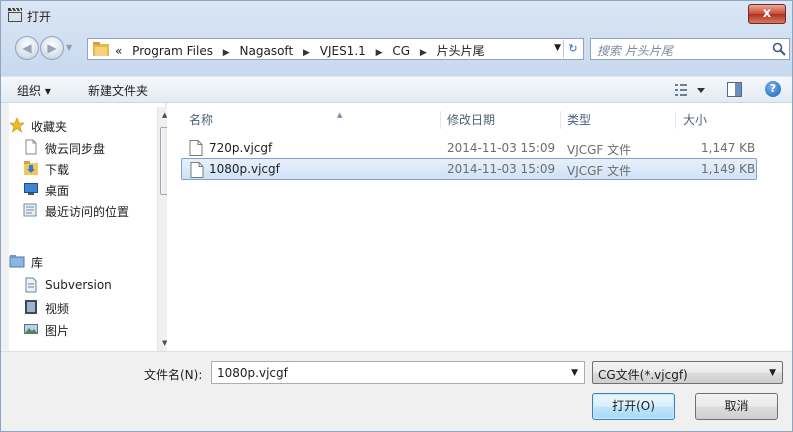 The image size is (793, 432). I want to click on search-input: 搜索 片头片尾, so click(690, 49).